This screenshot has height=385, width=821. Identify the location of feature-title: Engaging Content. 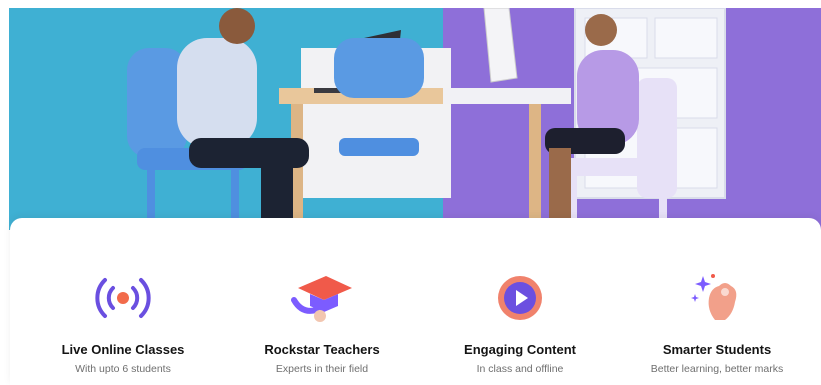
(520, 349).